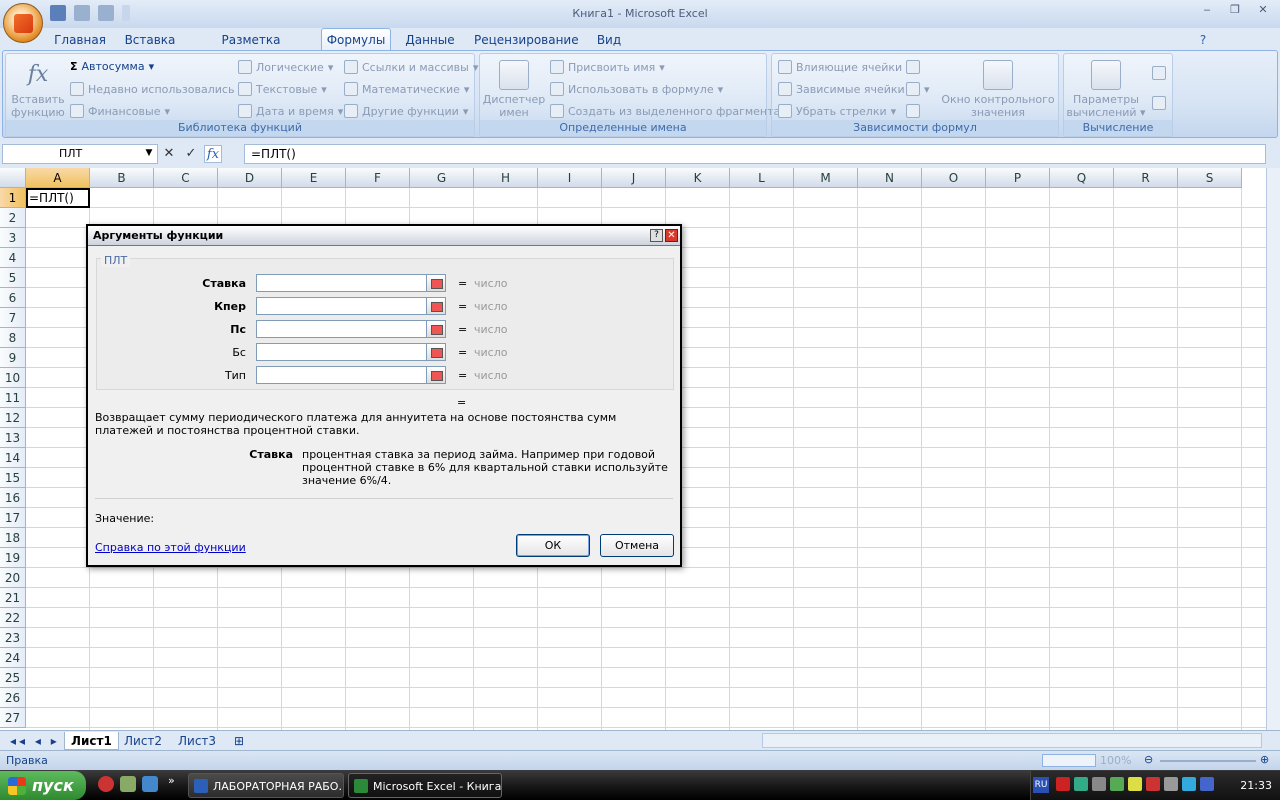 The image size is (1280, 800). I want to click on minimize-icon: ‒, so click(1207, 10).